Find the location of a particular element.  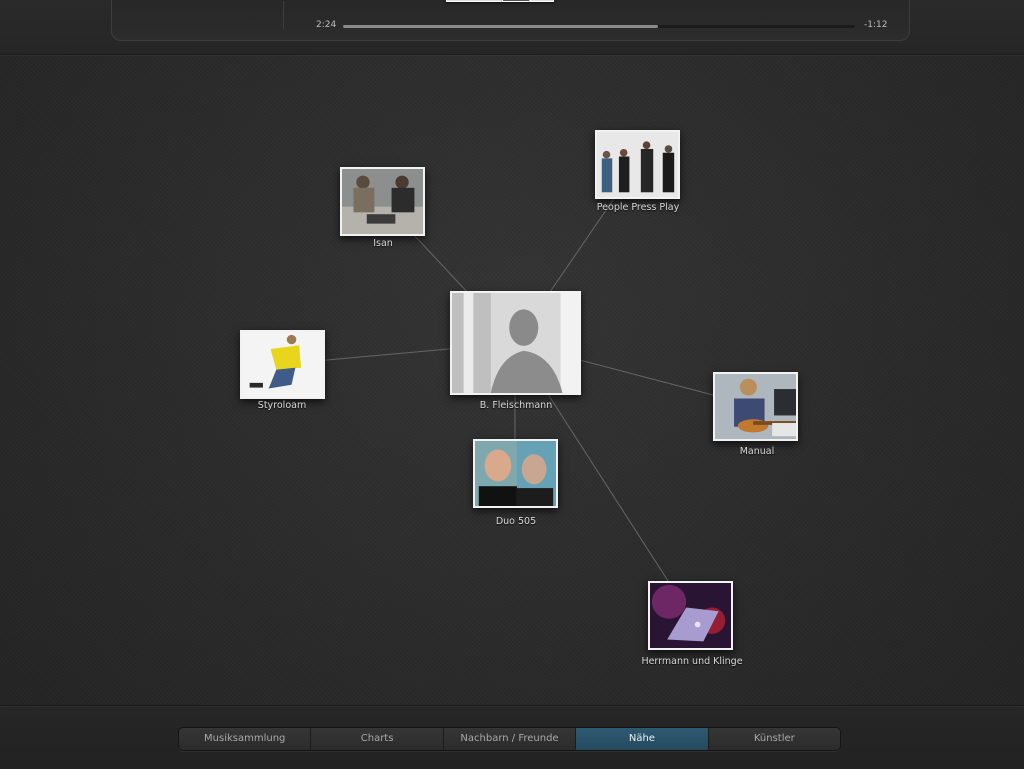

artist-name: Manual is located at coordinates (757, 451).